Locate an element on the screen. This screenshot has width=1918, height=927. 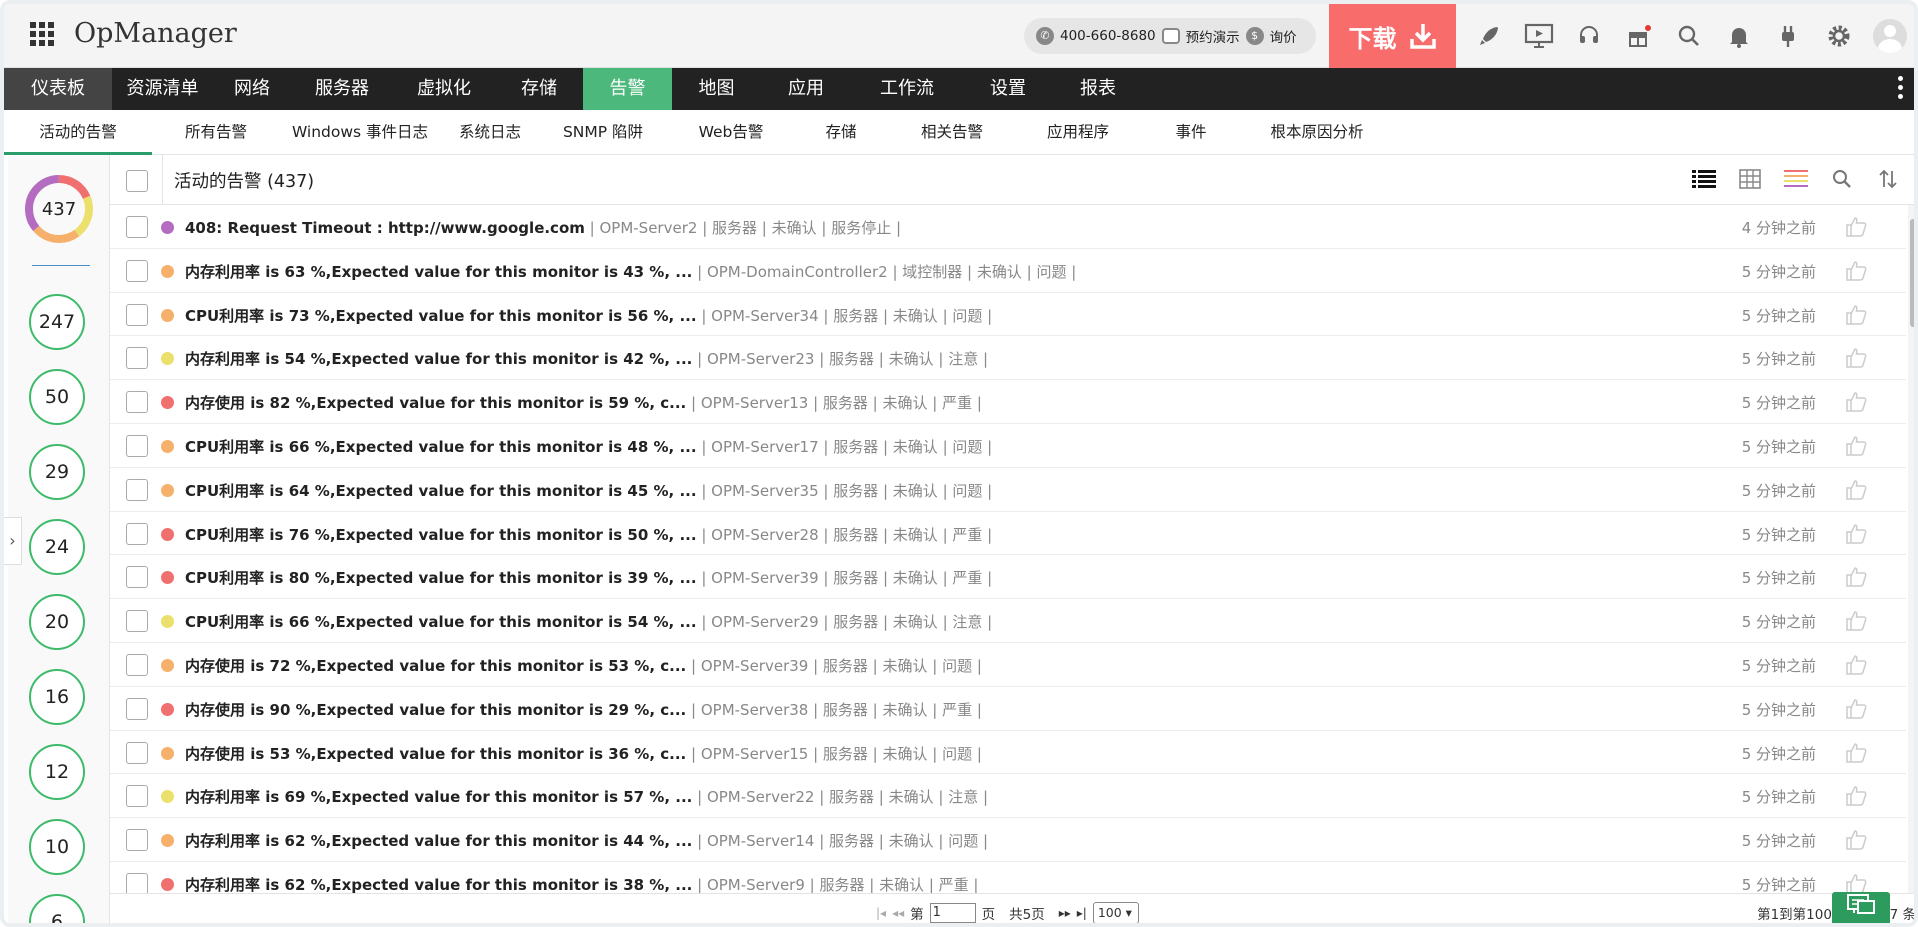
plug-icon is located at coordinates (1789, 36).